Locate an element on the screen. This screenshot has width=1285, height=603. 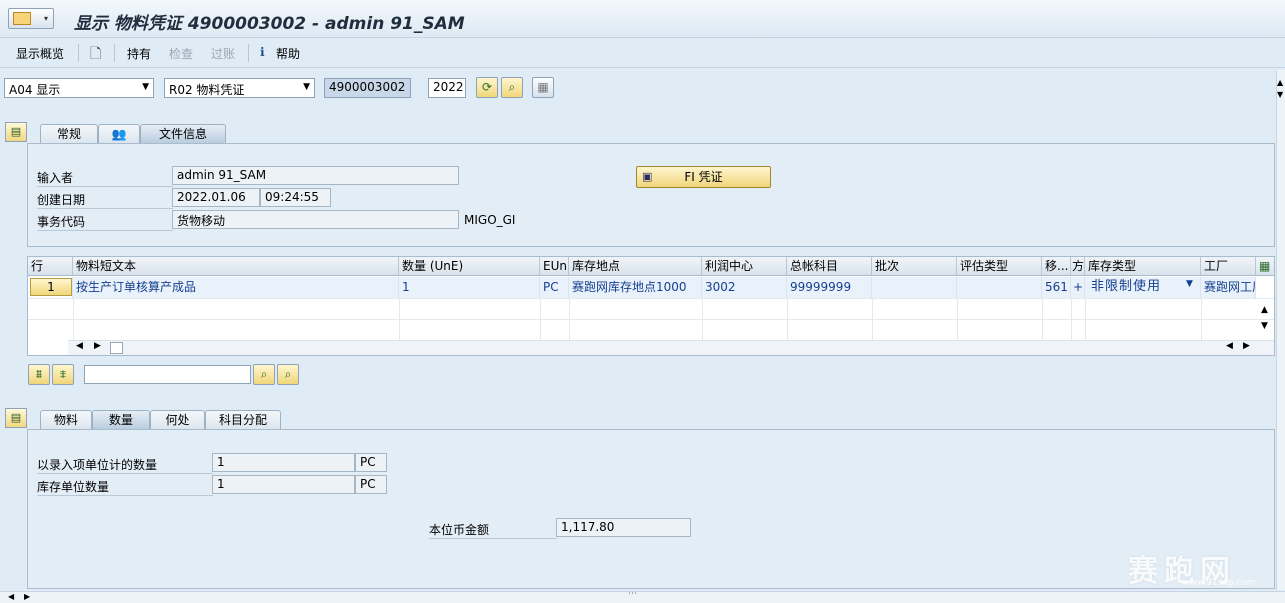
column-header-profit-center: 利润中心 is located at coordinates (744, 266).